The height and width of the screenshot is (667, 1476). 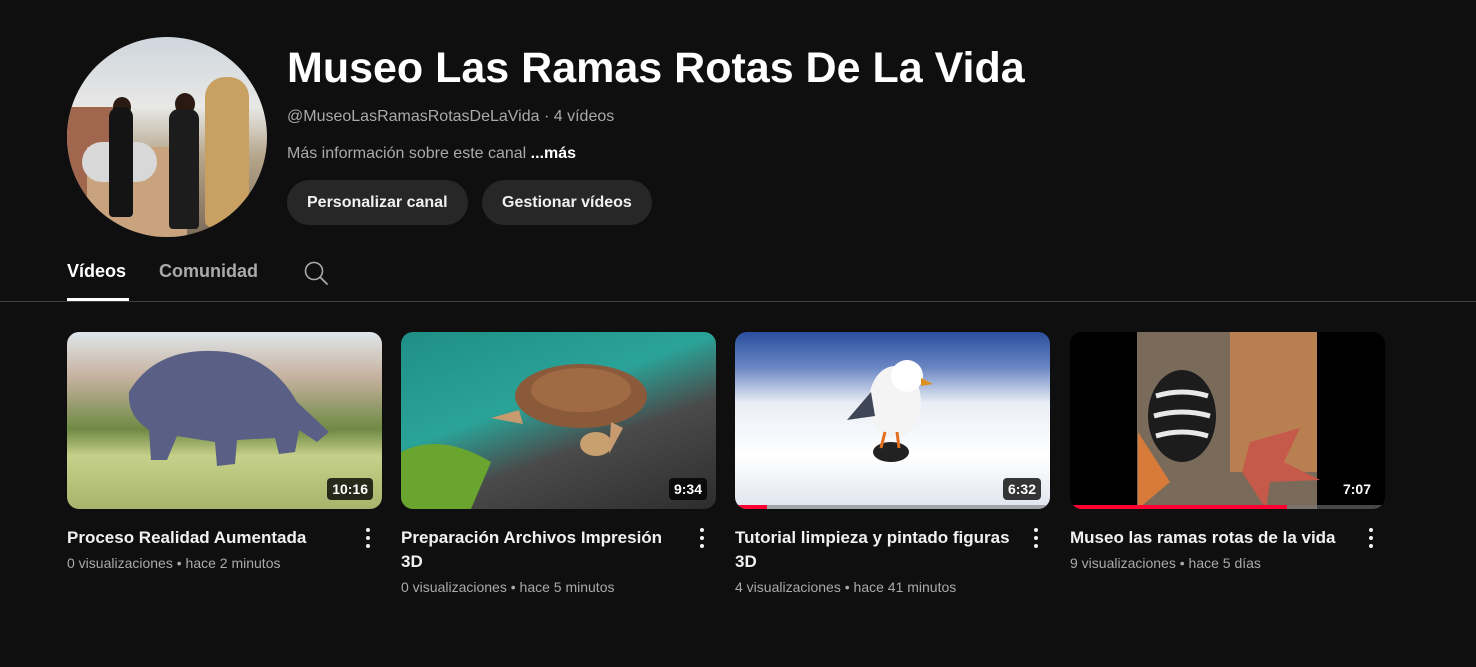 What do you see at coordinates (1227, 420) in the screenshot?
I see `video-thumbnail: 7:07` at bounding box center [1227, 420].